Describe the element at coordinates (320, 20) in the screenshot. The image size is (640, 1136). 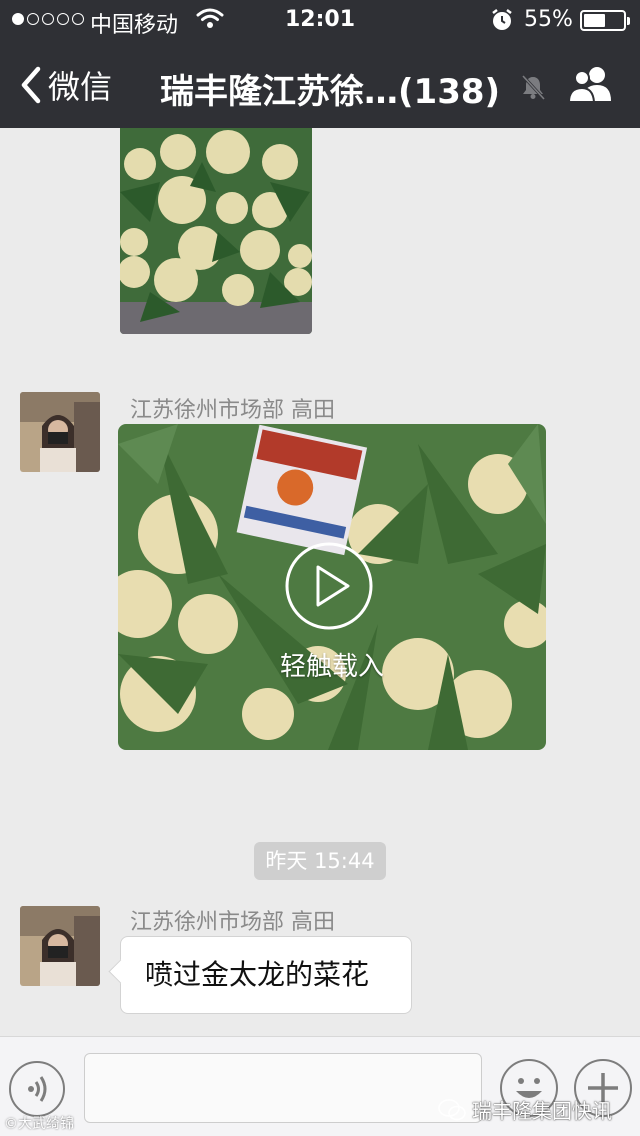
I see `status-bar: 中国移动 12:01 55%` at that location.